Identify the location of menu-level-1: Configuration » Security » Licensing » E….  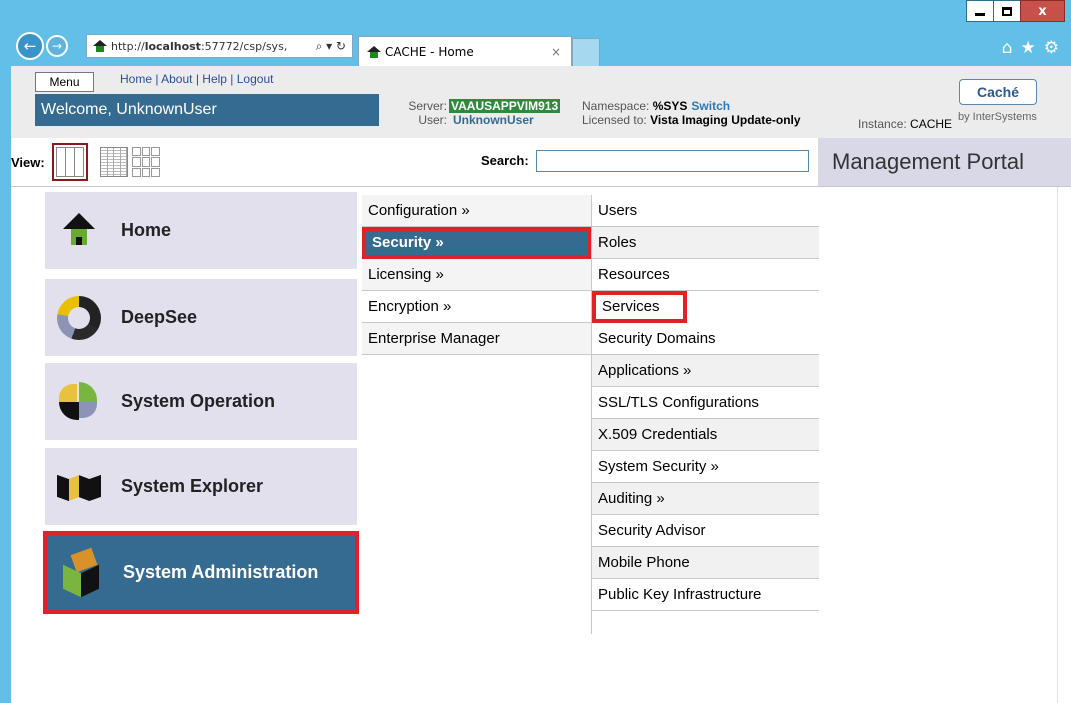
(477, 275).